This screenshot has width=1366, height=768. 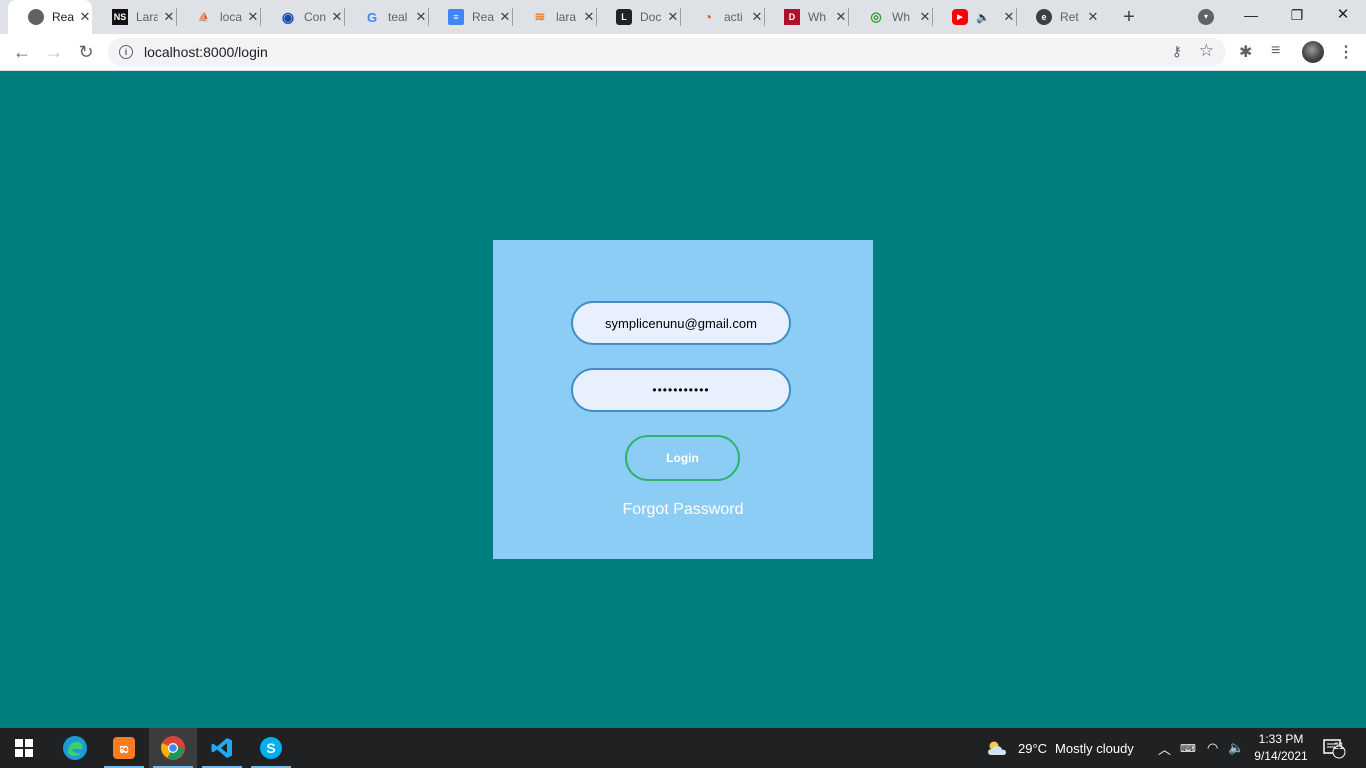 I want to click on phpmyadmin-icon: ⛵, so click(x=204, y=16).